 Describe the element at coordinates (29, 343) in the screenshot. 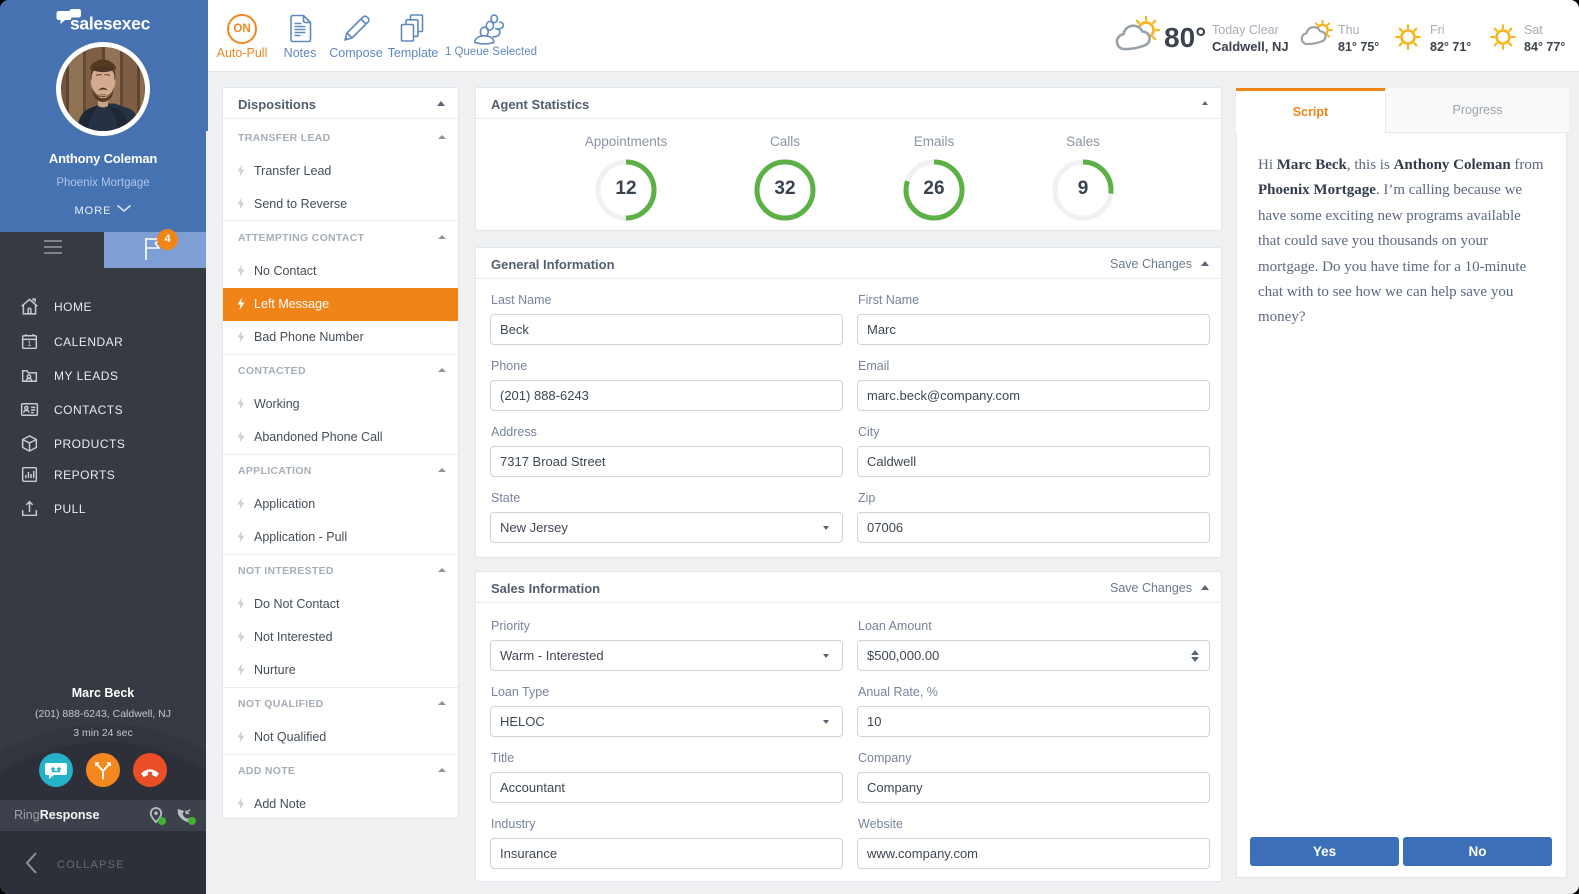

I see `svg-text: 1` at that location.